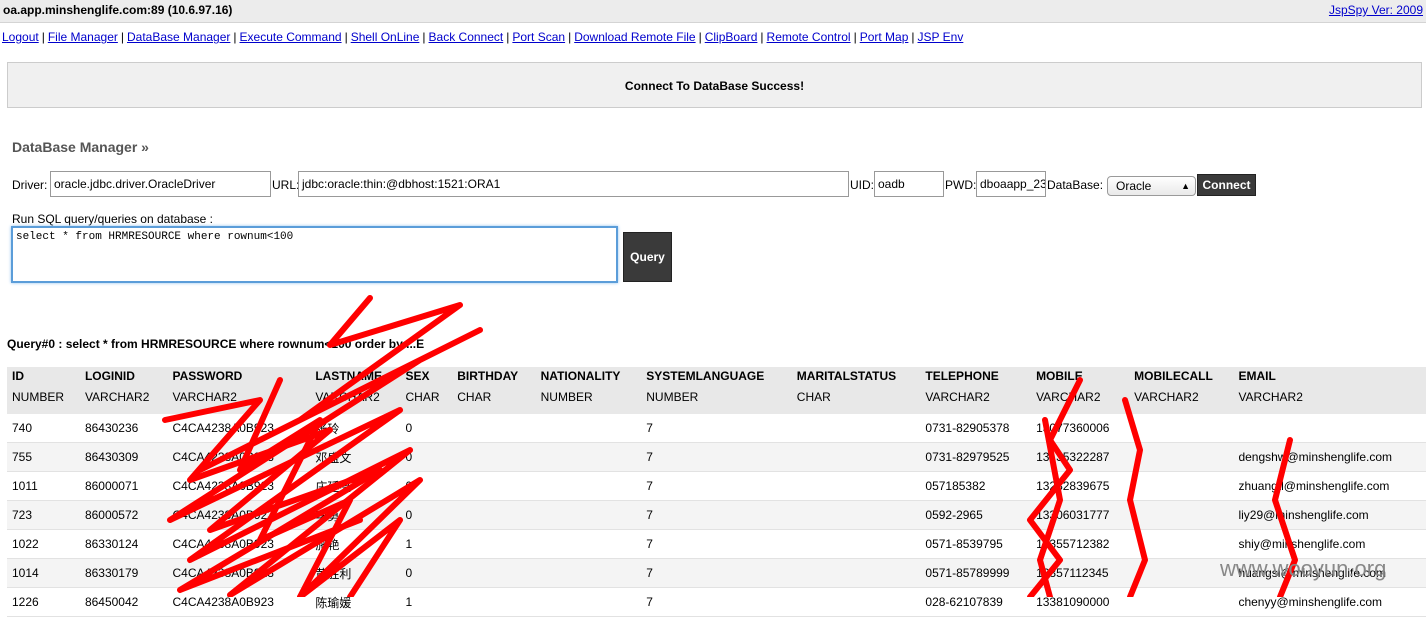  Describe the element at coordinates (333, 602) in the screenshot. I see `table-cell: 陈瑜媛` at that location.